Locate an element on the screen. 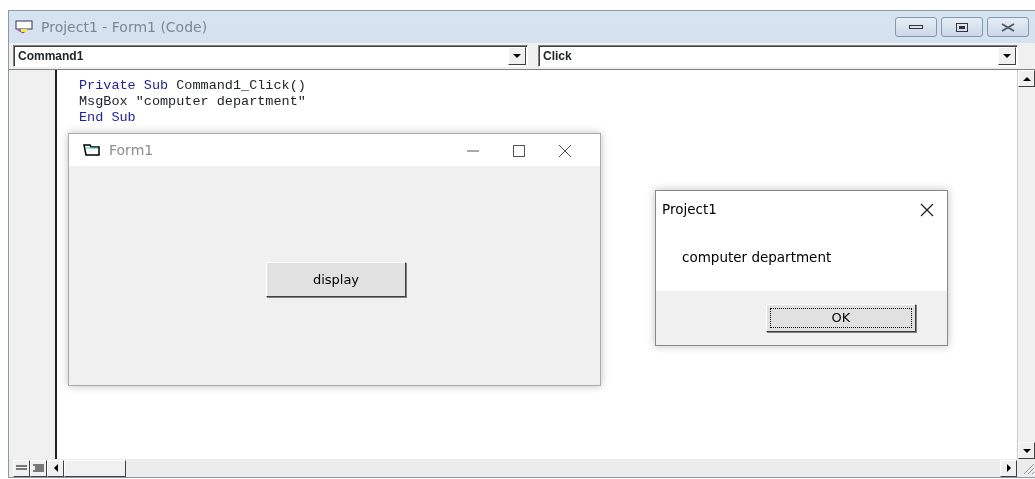 The width and height of the screenshot is (1035, 479). scroll-up-button is located at coordinates (1026, 78).